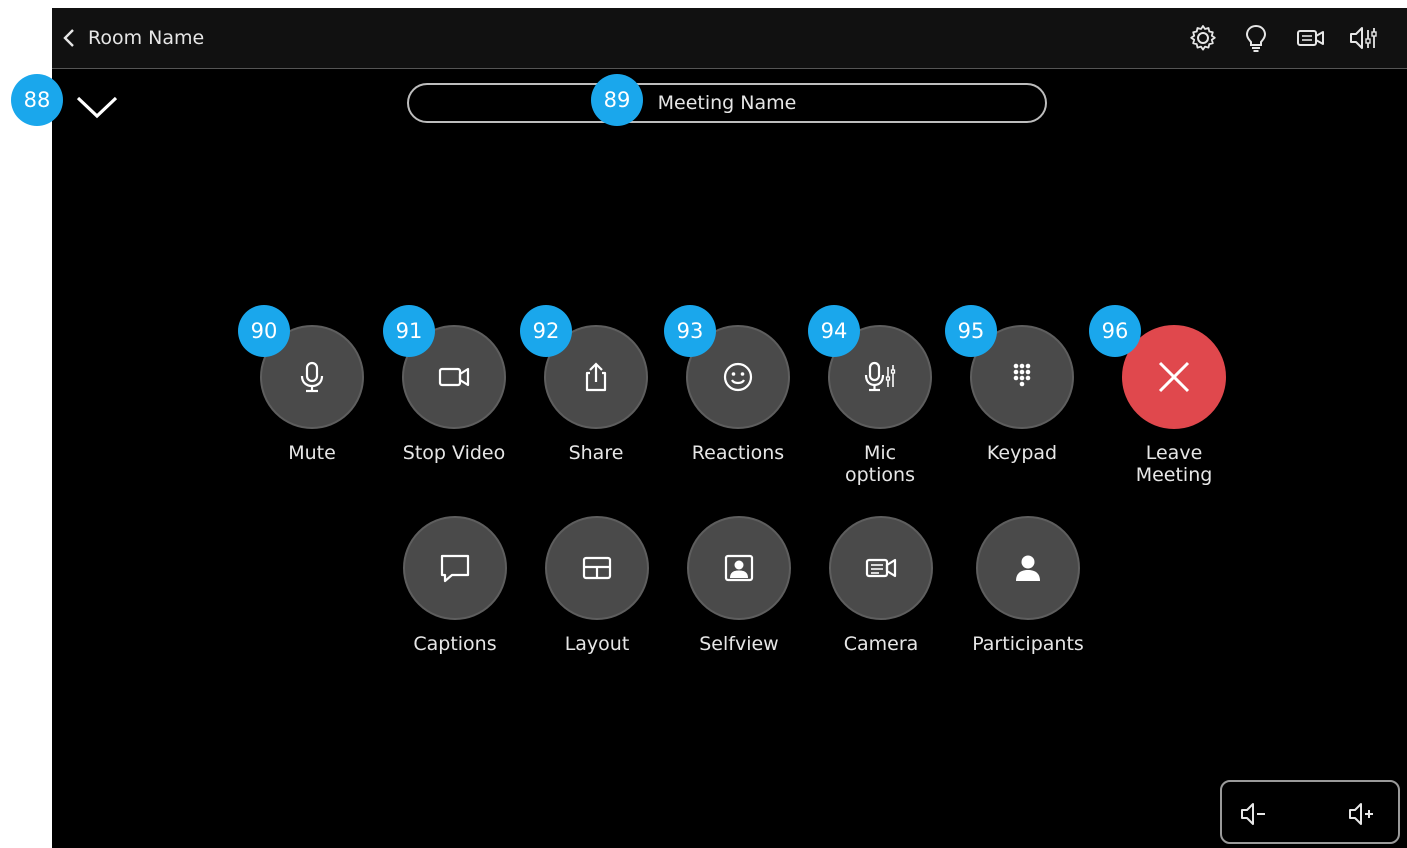  Describe the element at coordinates (739, 644) in the screenshot. I see `selfview-label: Selfview` at that location.